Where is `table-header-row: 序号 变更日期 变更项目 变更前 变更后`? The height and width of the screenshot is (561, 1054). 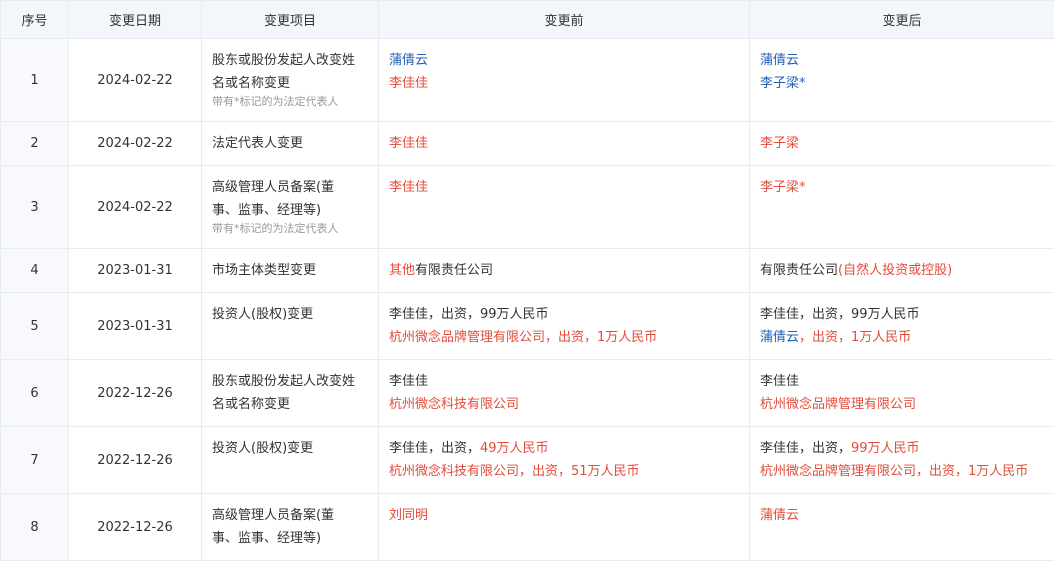 table-header-row: 序号 变更日期 变更项目 变更前 变更后 is located at coordinates (527, 20).